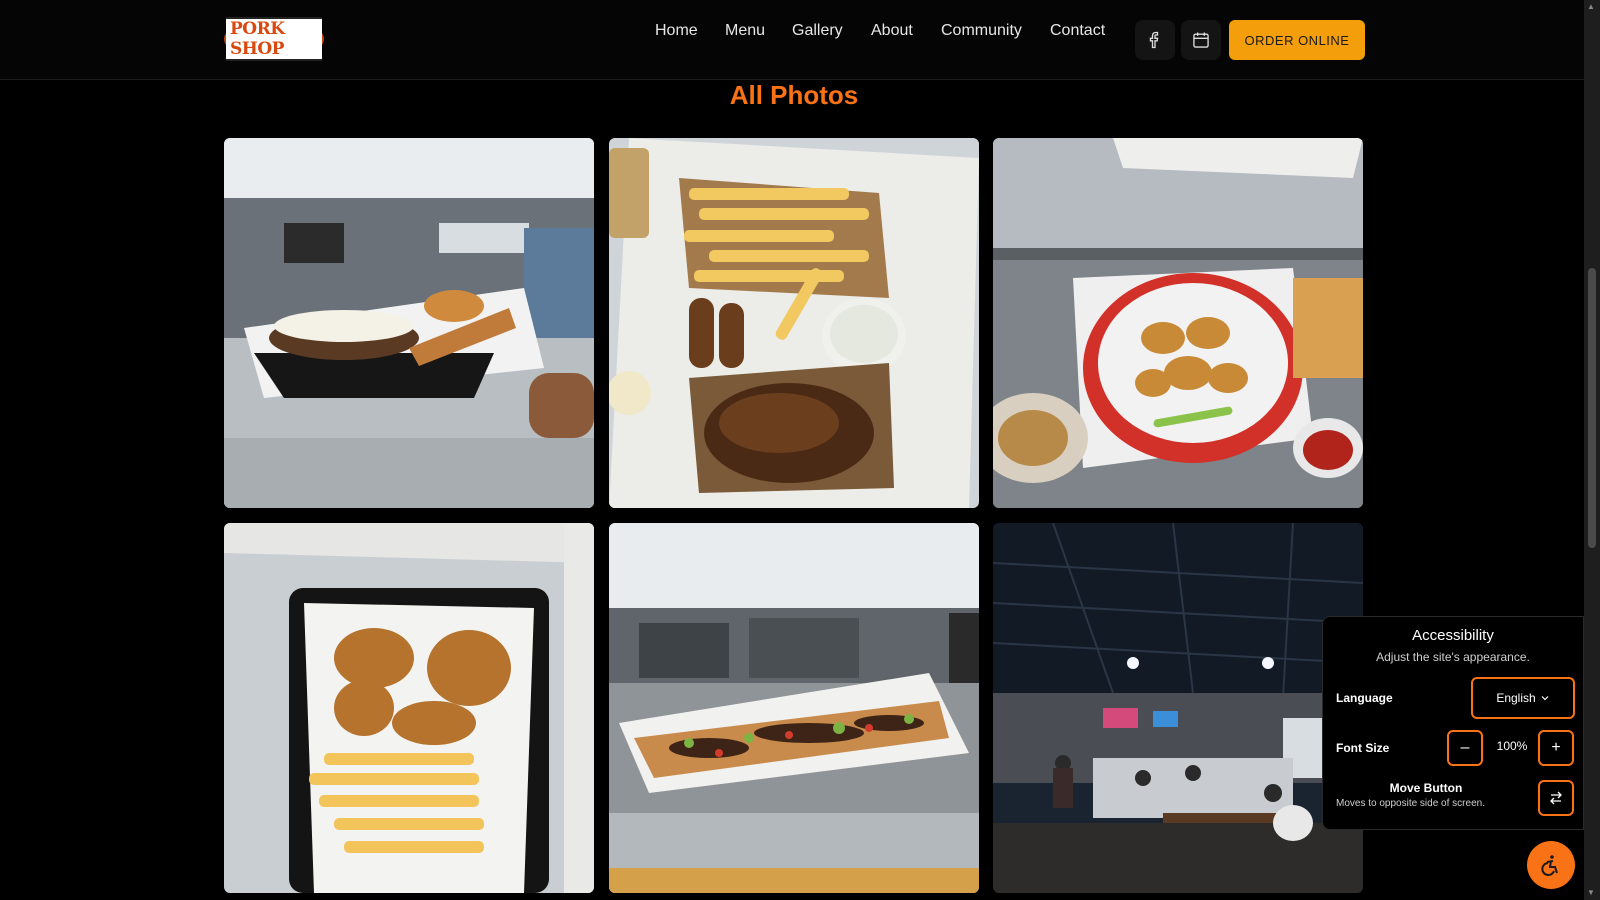 The height and width of the screenshot is (900, 1600). I want to click on nav-community: Community, so click(981, 31).